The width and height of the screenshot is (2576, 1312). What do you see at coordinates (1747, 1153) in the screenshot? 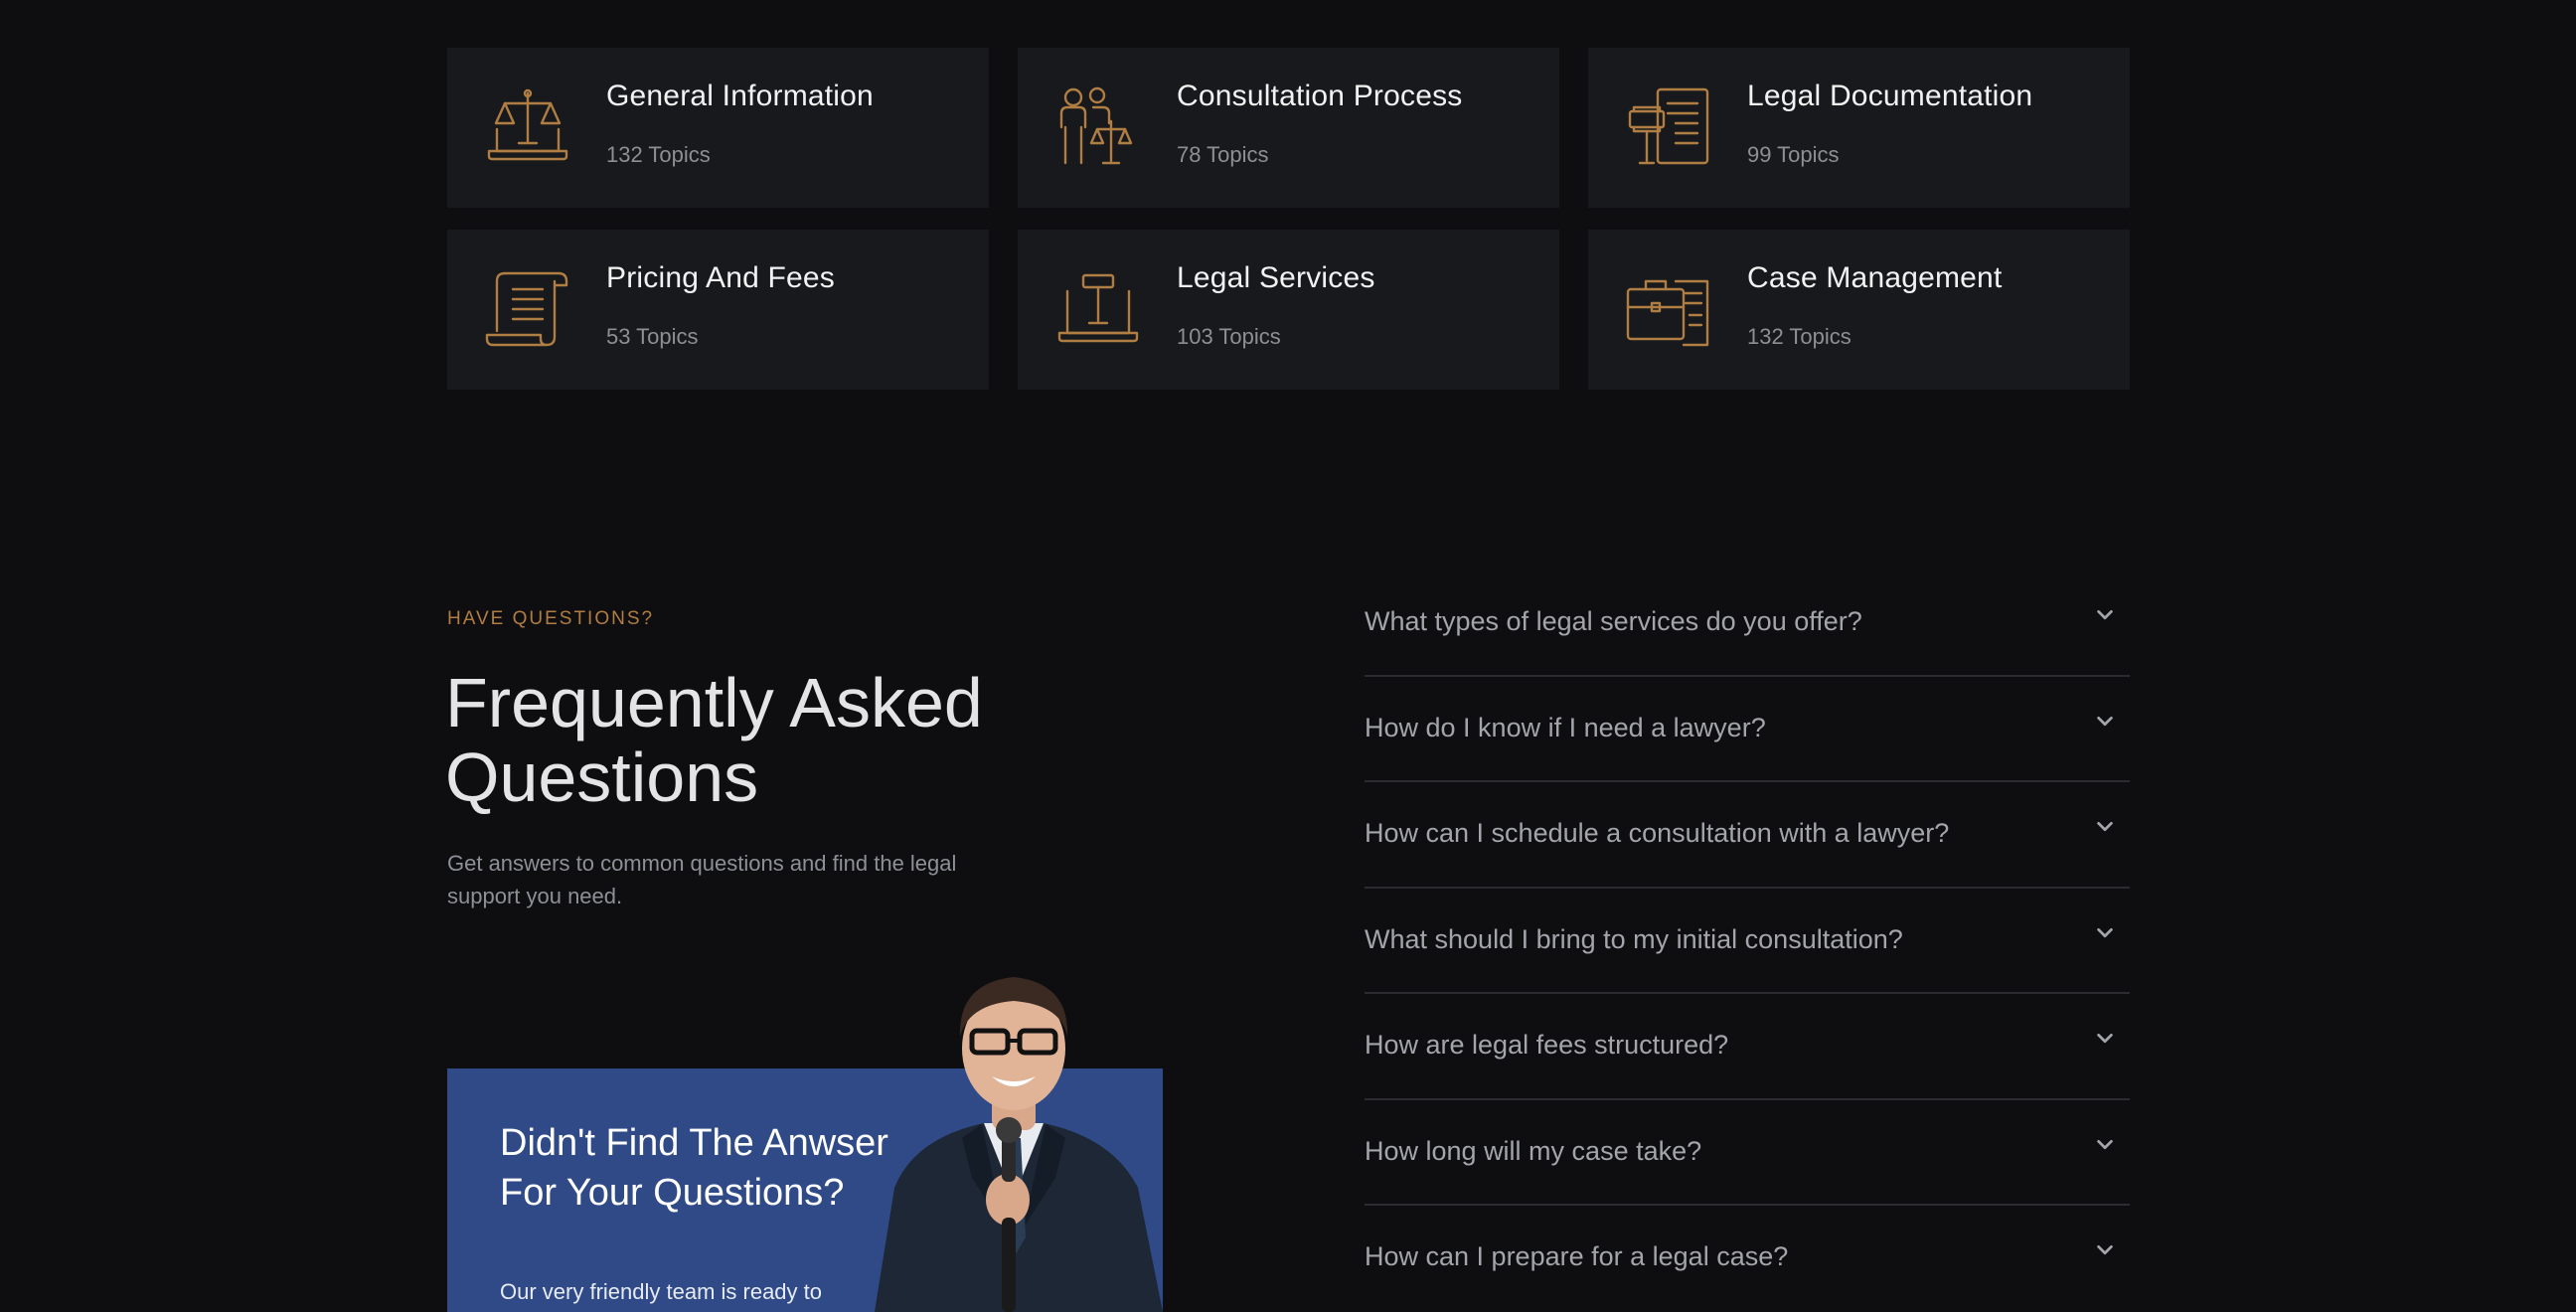
I see `faq-item: How long will my case take?` at bounding box center [1747, 1153].